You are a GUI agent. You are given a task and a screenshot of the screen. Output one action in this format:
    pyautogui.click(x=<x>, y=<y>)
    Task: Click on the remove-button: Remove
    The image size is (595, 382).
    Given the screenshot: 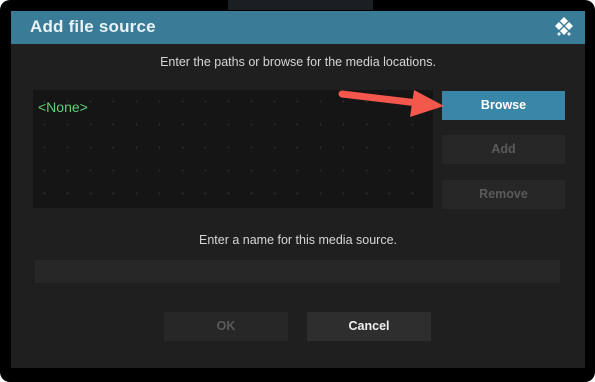 What is the action you would take?
    pyautogui.click(x=503, y=194)
    